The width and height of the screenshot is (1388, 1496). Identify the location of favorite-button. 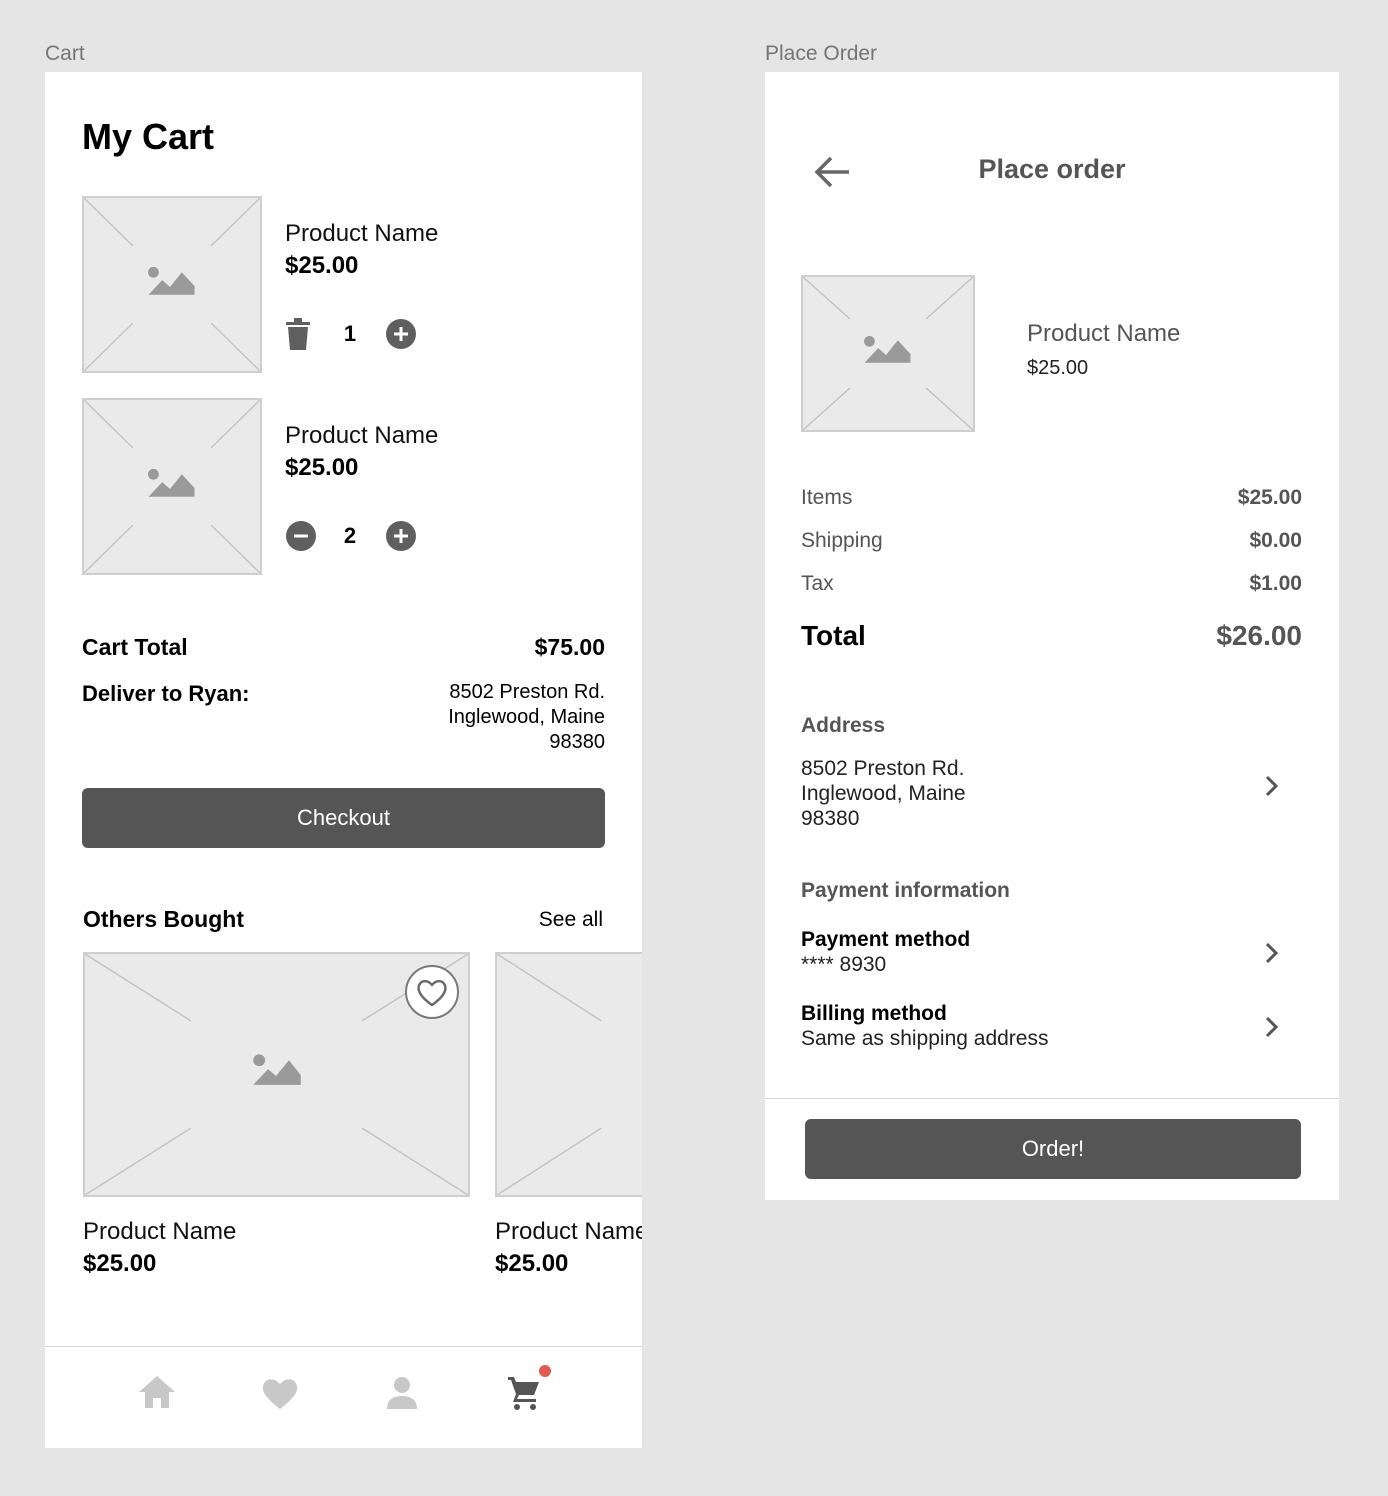
(432, 992).